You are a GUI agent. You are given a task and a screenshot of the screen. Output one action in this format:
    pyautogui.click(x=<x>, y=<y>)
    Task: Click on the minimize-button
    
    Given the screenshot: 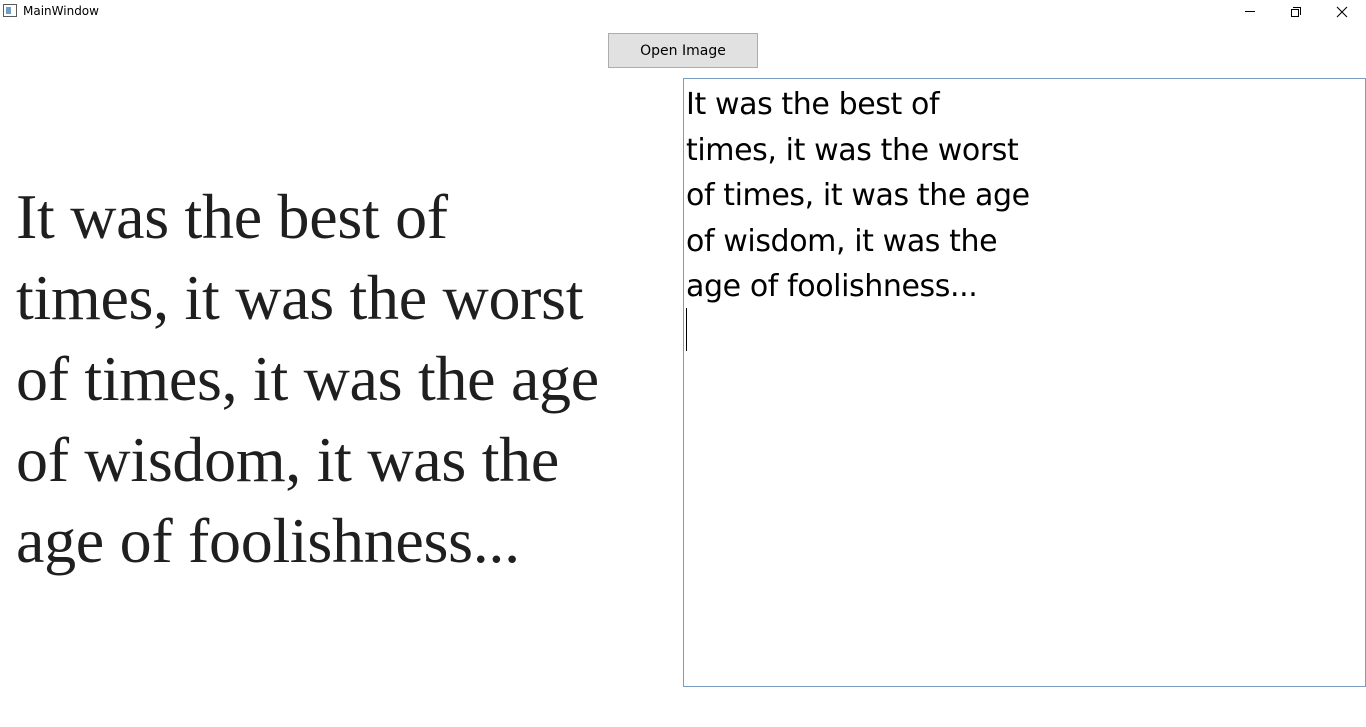 What is the action you would take?
    pyautogui.click(x=1250, y=11)
    